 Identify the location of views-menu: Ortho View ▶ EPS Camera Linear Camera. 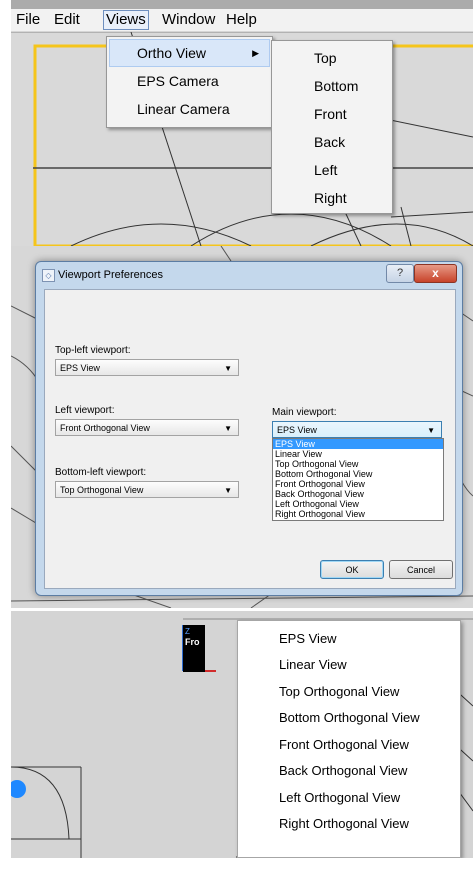
(189, 82).